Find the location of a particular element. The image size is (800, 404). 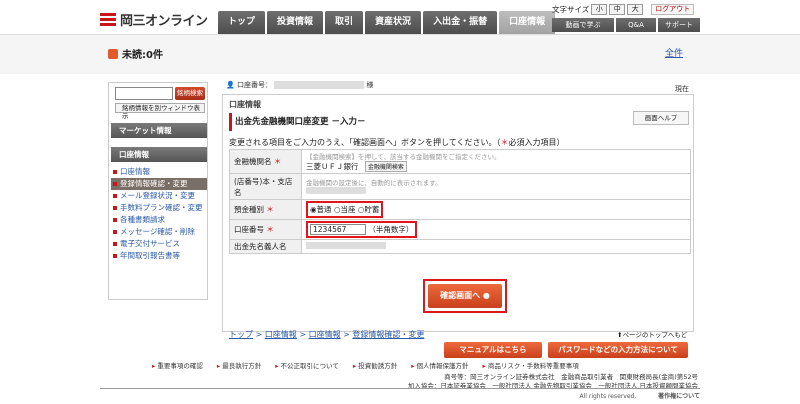

sidebar-item-registration: 登録情報確認・変更 is located at coordinates (159, 184).